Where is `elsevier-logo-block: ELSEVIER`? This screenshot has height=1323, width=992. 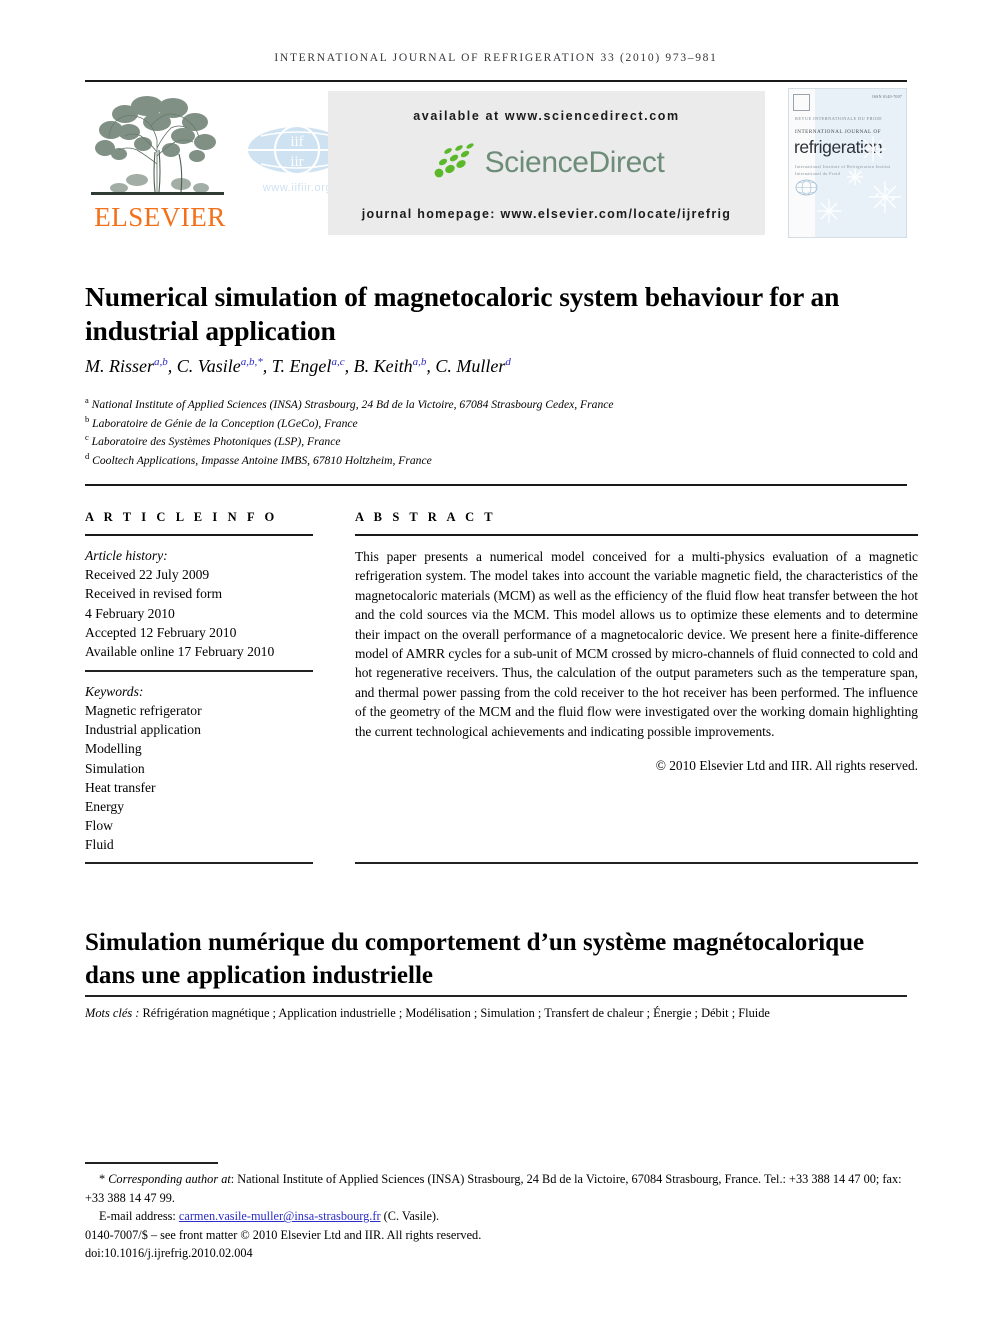
elsevier-logo-block: ELSEVIER is located at coordinates (160, 161).